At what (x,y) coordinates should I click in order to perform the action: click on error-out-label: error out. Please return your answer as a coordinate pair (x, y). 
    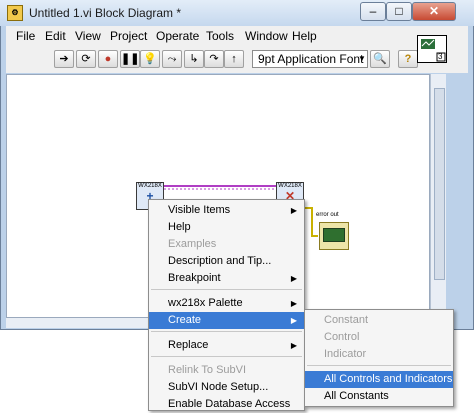
    Looking at the image, I should click on (327, 215).